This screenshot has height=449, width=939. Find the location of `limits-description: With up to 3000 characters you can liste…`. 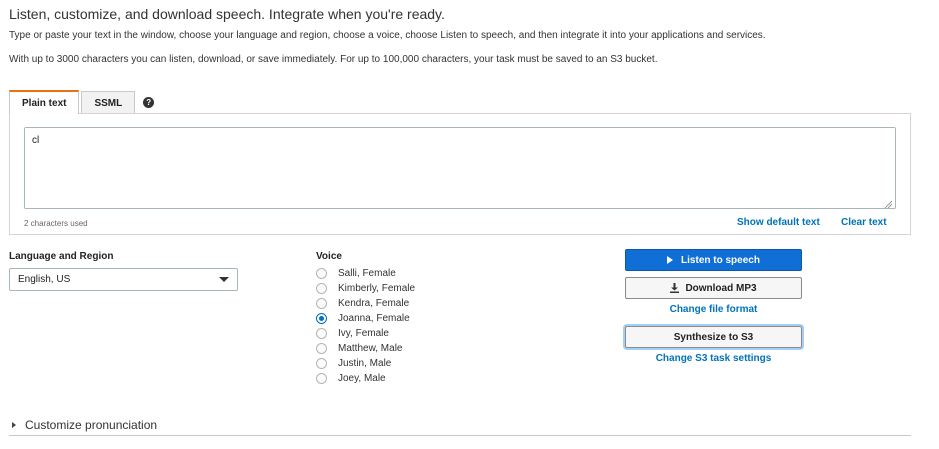

limits-description: With up to 3000 characters you can liste… is located at coordinates (333, 59).